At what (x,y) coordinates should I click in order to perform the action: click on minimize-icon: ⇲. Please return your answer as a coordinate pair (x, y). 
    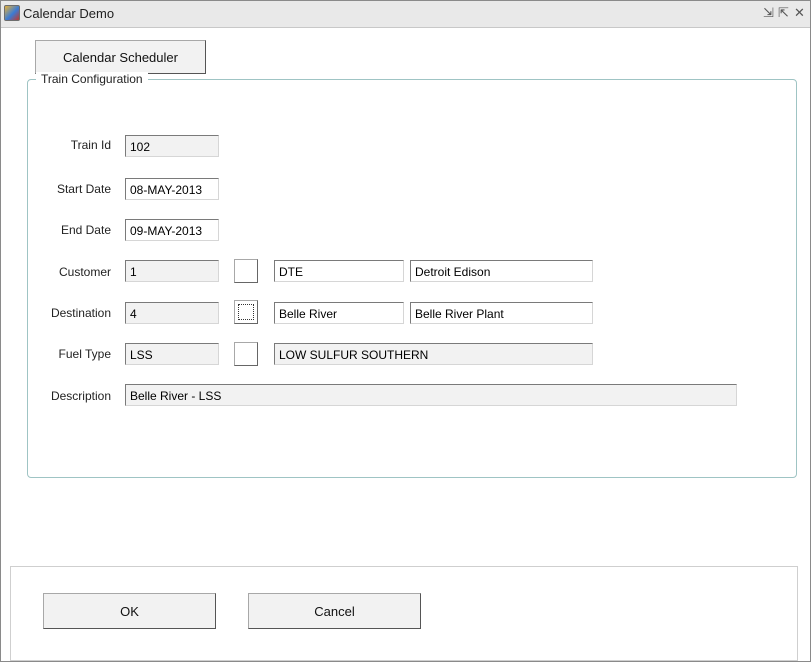
    Looking at the image, I should click on (768, 13).